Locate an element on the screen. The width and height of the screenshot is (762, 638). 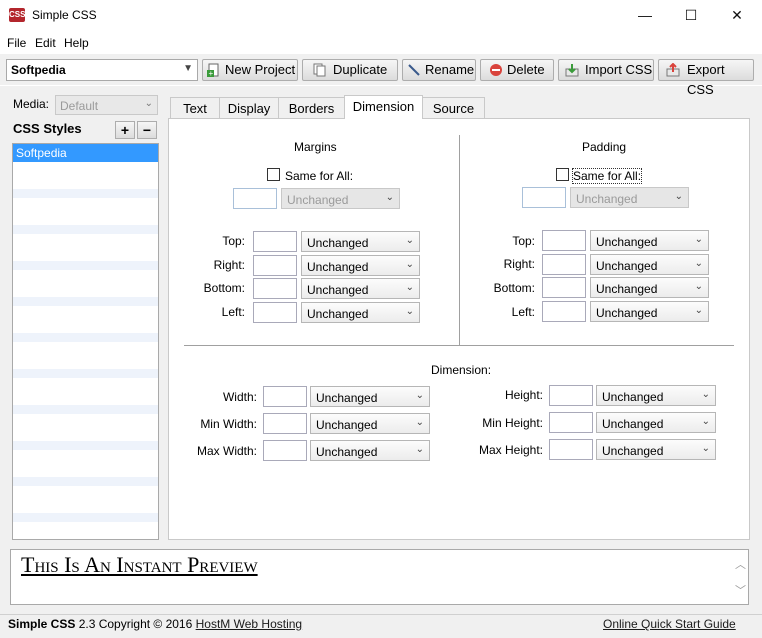
status-version: 2.3 Copyright © 2016 is located at coordinates (135, 624).